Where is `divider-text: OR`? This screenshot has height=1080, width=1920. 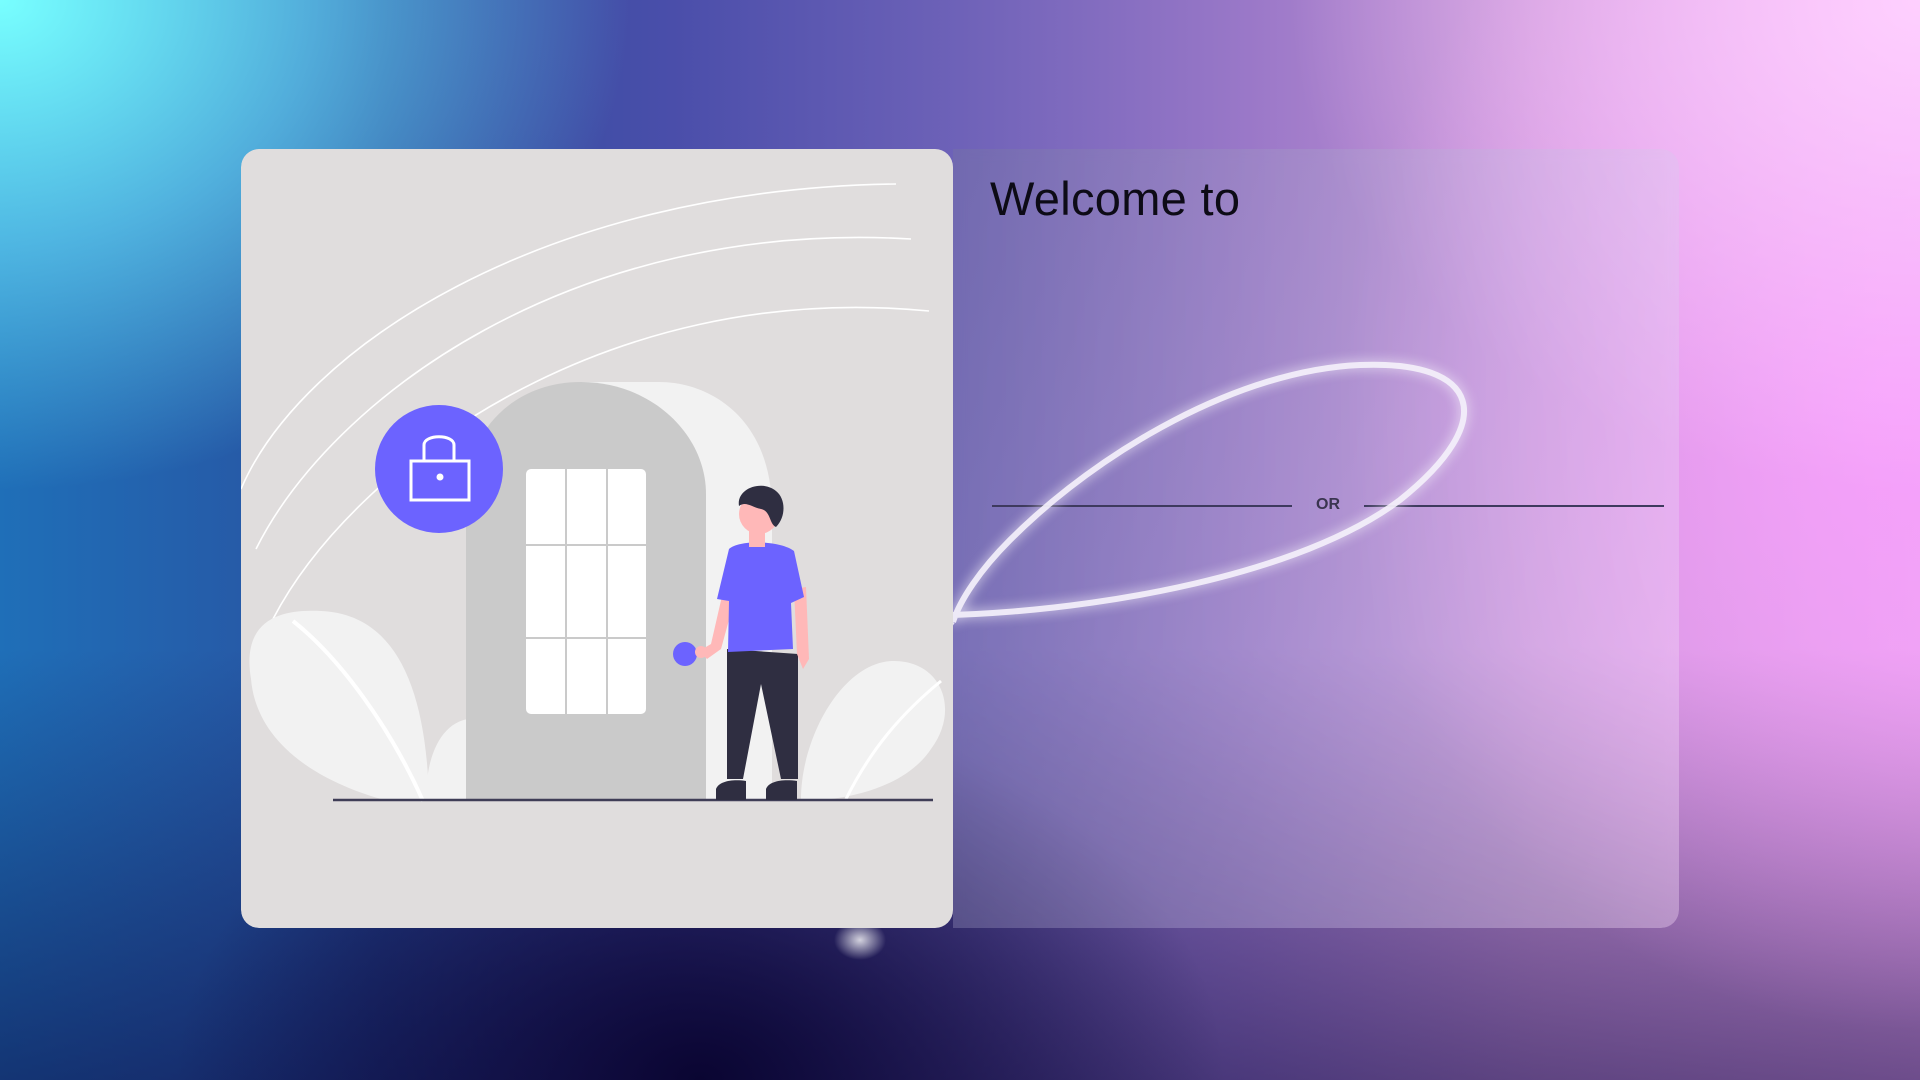
divider-text: OR is located at coordinates (1328, 504).